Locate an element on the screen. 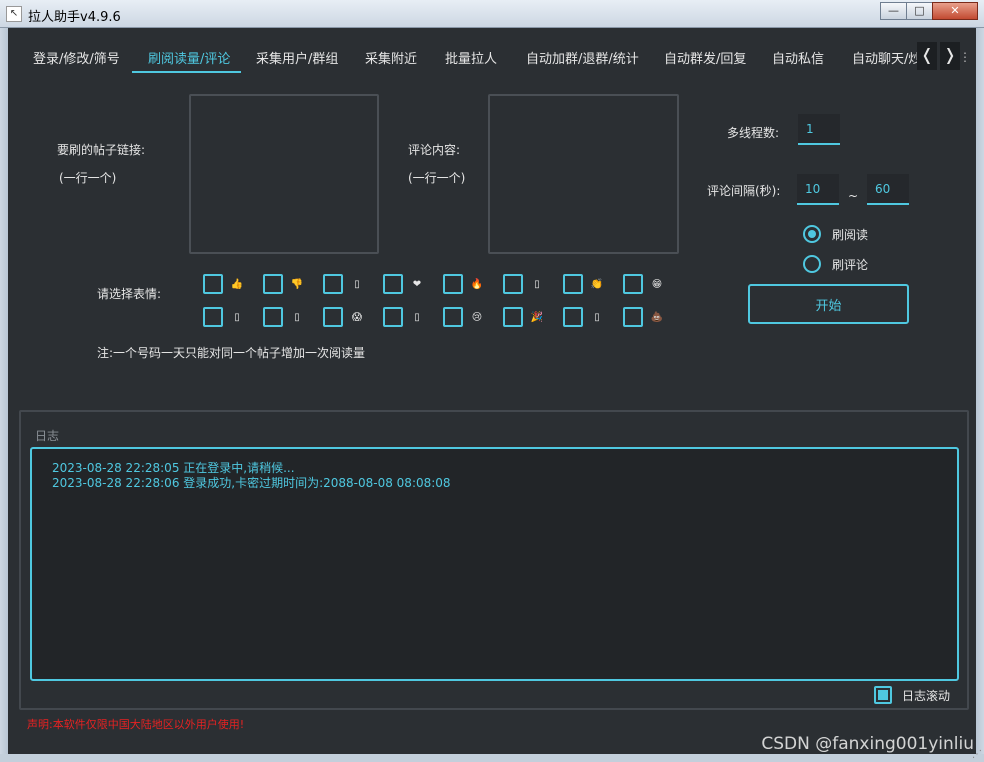  heart-icon: ❤ is located at coordinates (417, 284).